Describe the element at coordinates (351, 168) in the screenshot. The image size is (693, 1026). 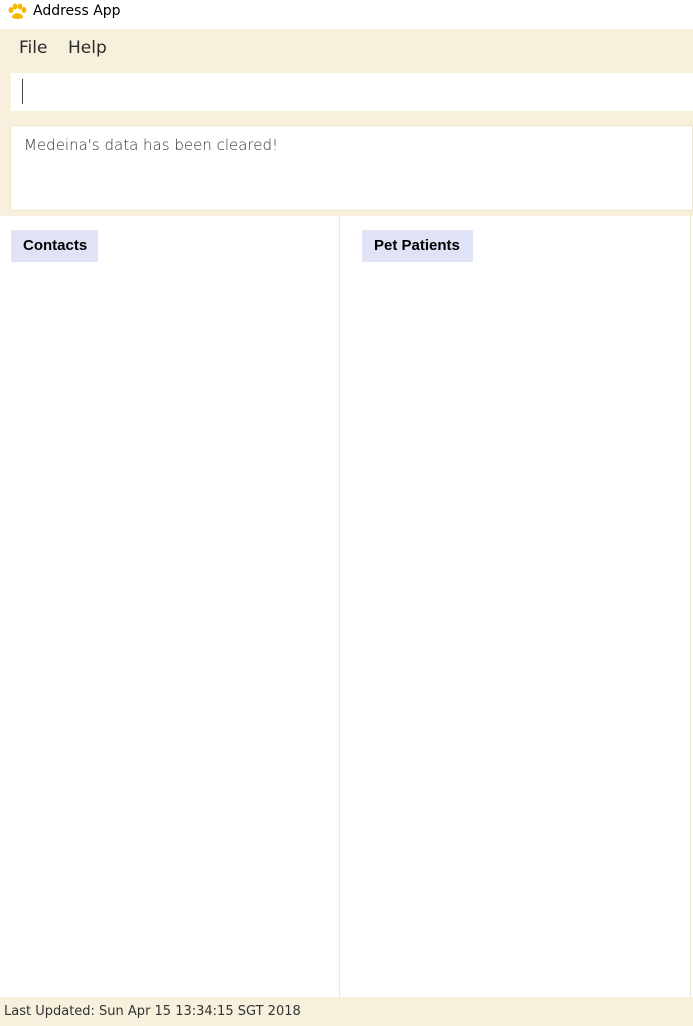
I see `result-display: Medeina's data has been cleared!` at that location.